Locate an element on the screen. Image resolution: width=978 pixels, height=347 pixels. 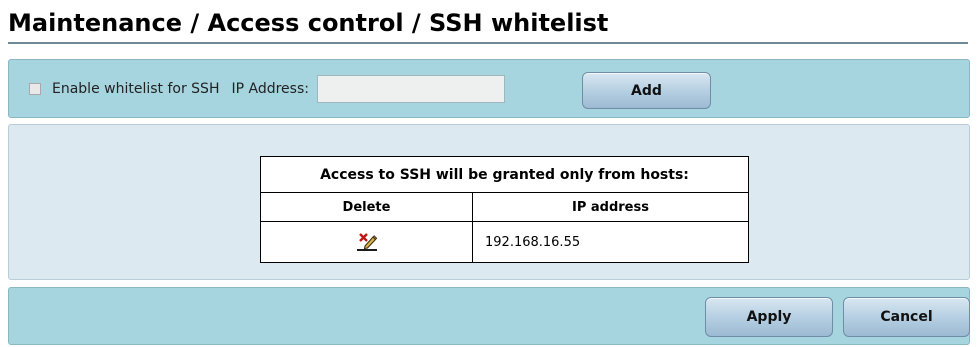
ip-address-label: IP Address: is located at coordinates (270, 88).